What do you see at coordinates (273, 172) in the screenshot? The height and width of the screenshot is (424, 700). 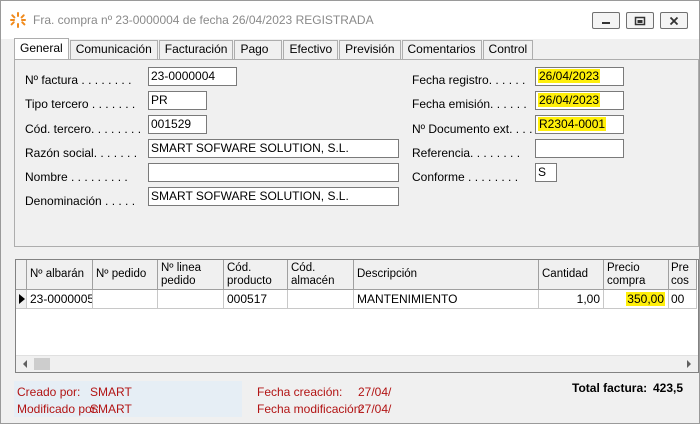 I see `nombre-field` at bounding box center [273, 172].